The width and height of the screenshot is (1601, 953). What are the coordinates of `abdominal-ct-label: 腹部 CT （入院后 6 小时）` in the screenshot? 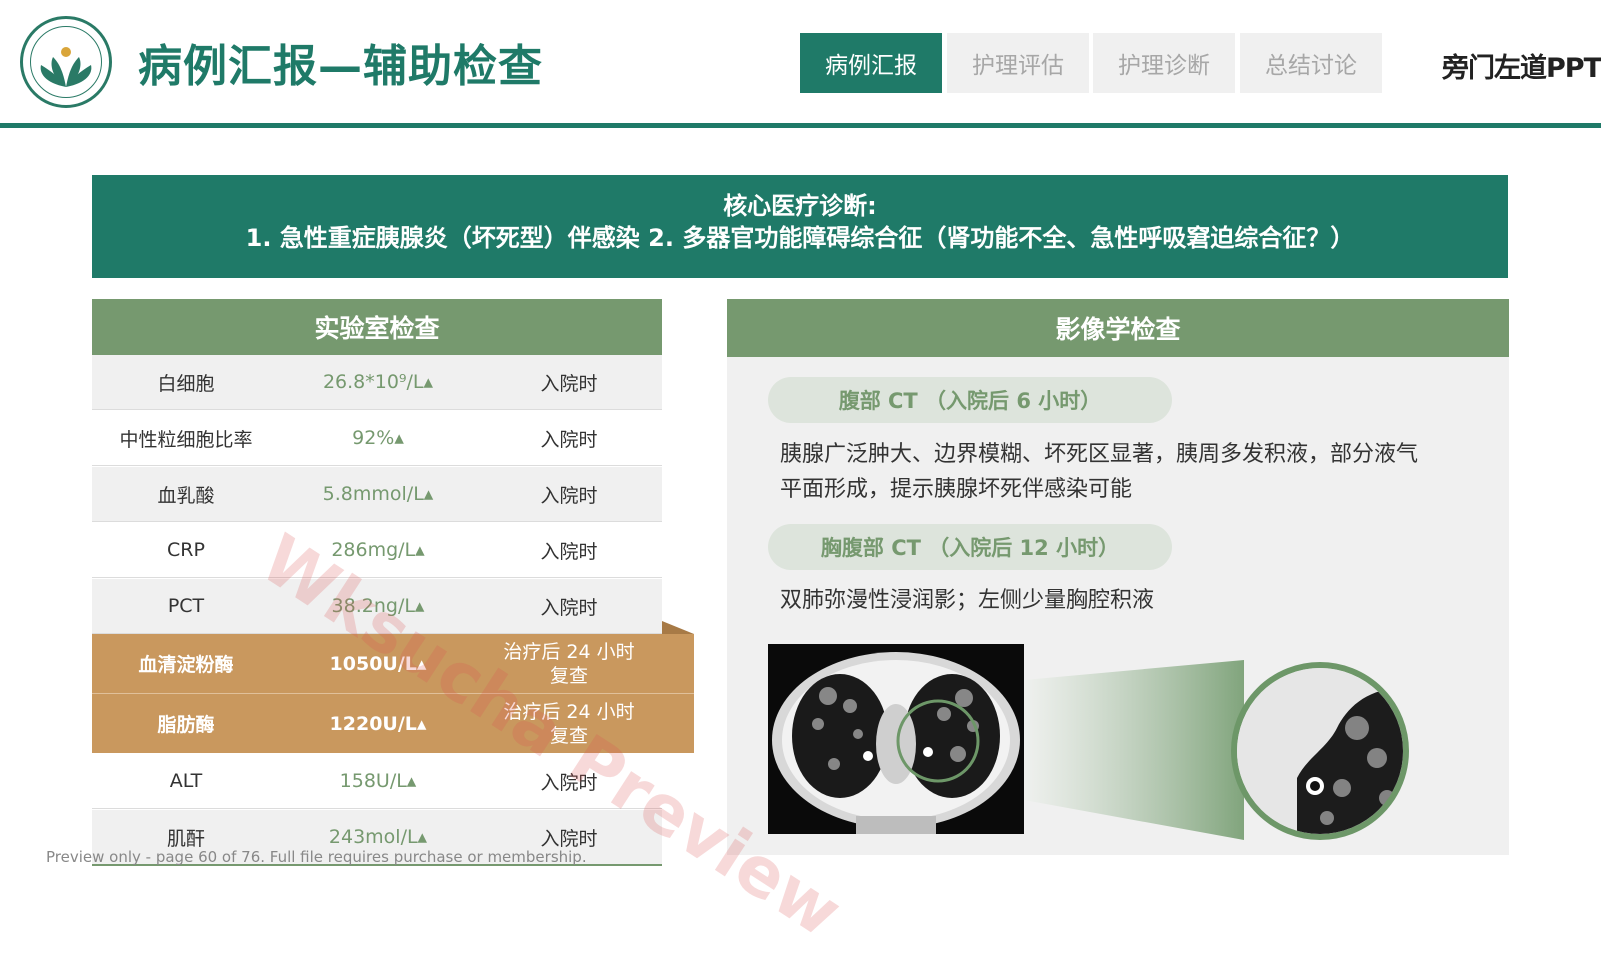 It's located at (970, 400).